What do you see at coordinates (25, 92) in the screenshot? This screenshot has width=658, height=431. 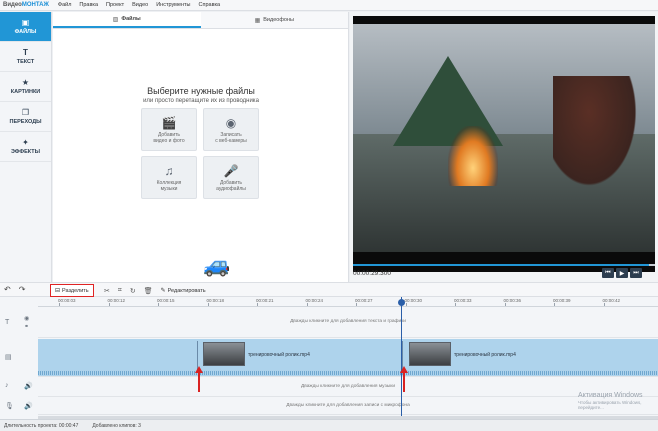 I see `nav-item-label: КАРТИНКИ` at bounding box center [25, 92].